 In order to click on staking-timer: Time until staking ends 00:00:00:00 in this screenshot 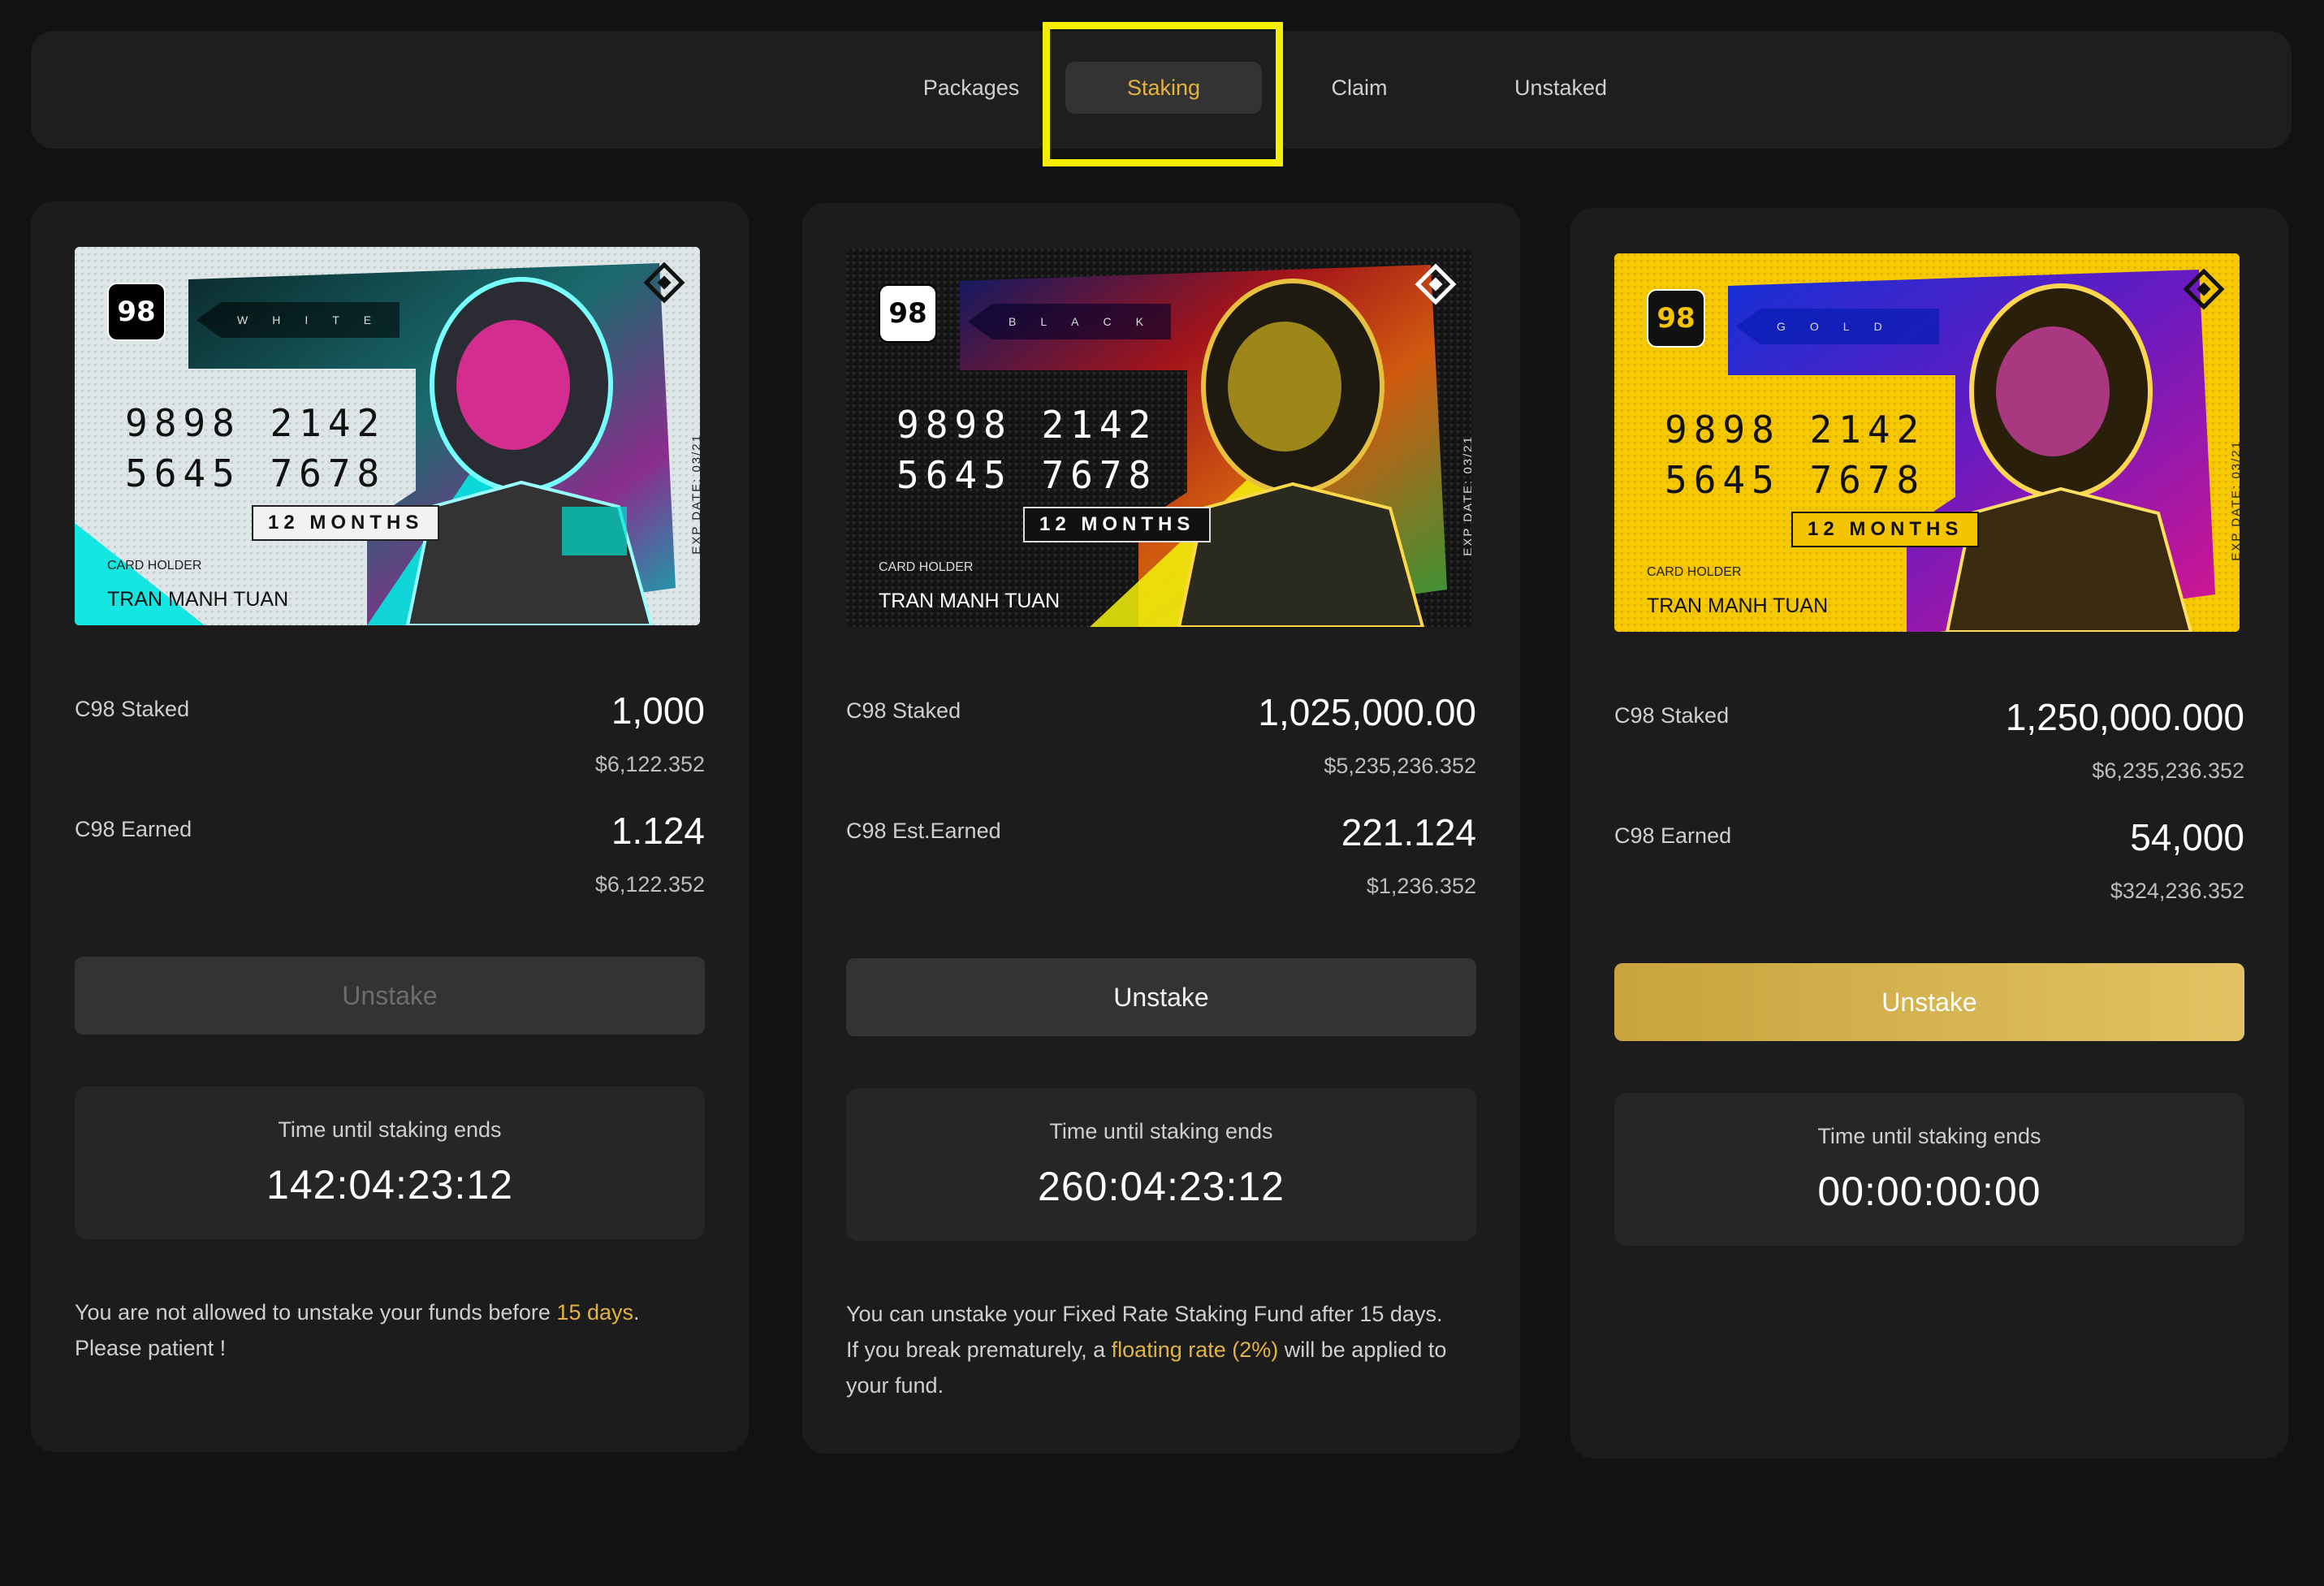, I will do `click(1929, 1169)`.